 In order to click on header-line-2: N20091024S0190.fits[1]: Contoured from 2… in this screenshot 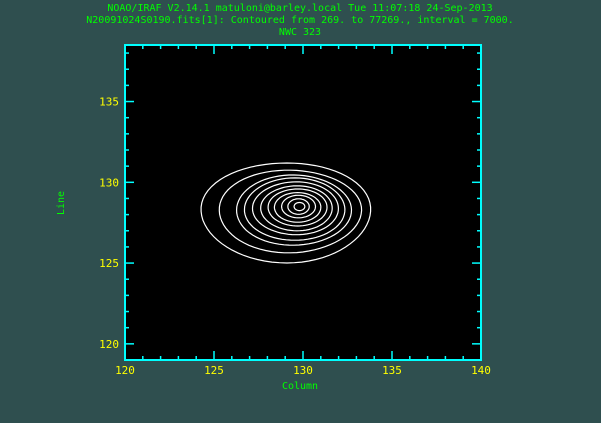, I will do `click(299, 20)`.